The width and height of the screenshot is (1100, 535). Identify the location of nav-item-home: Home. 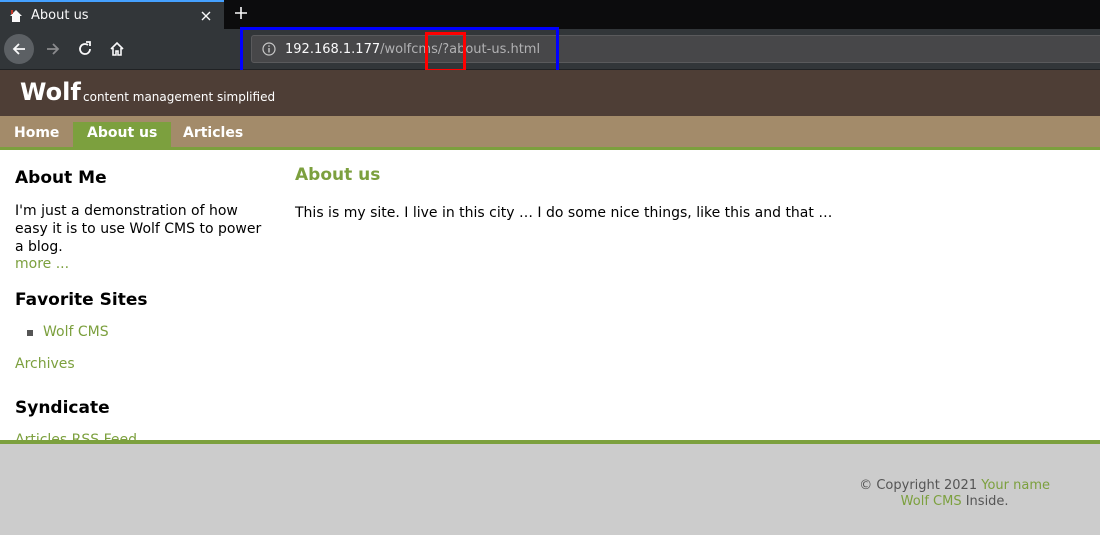
(36, 134).